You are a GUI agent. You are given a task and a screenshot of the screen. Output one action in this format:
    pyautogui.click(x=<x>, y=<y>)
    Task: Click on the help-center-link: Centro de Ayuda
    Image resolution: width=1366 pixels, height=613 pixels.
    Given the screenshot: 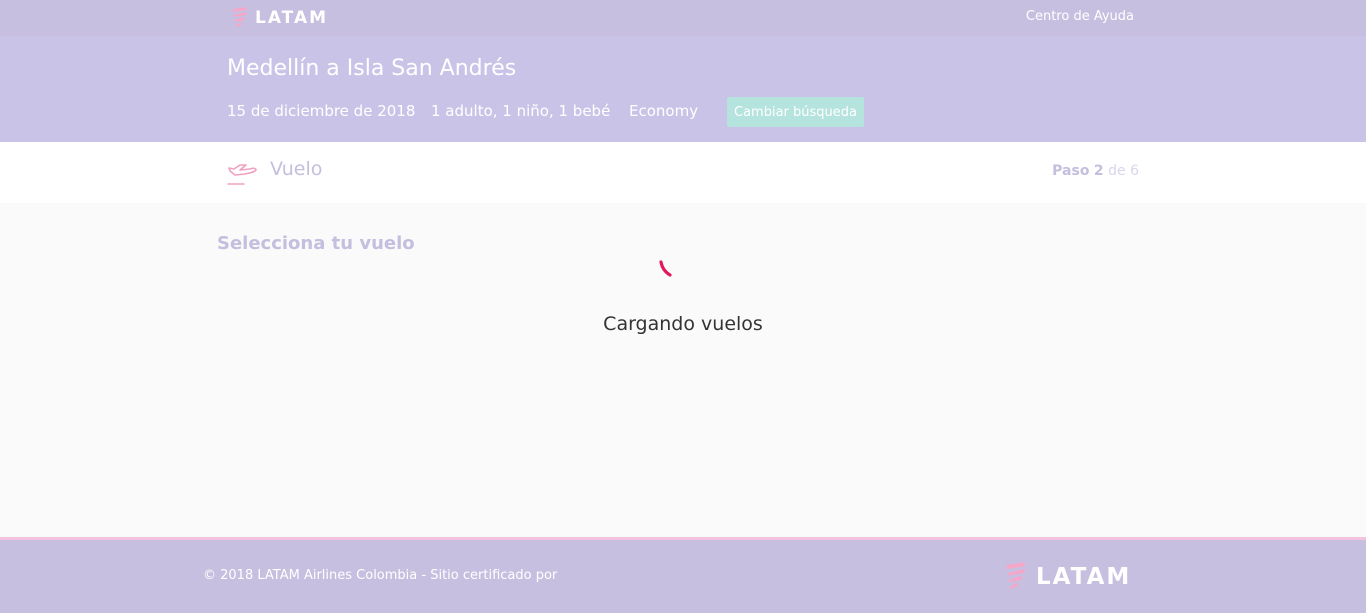 What is the action you would take?
    pyautogui.click(x=1080, y=16)
    